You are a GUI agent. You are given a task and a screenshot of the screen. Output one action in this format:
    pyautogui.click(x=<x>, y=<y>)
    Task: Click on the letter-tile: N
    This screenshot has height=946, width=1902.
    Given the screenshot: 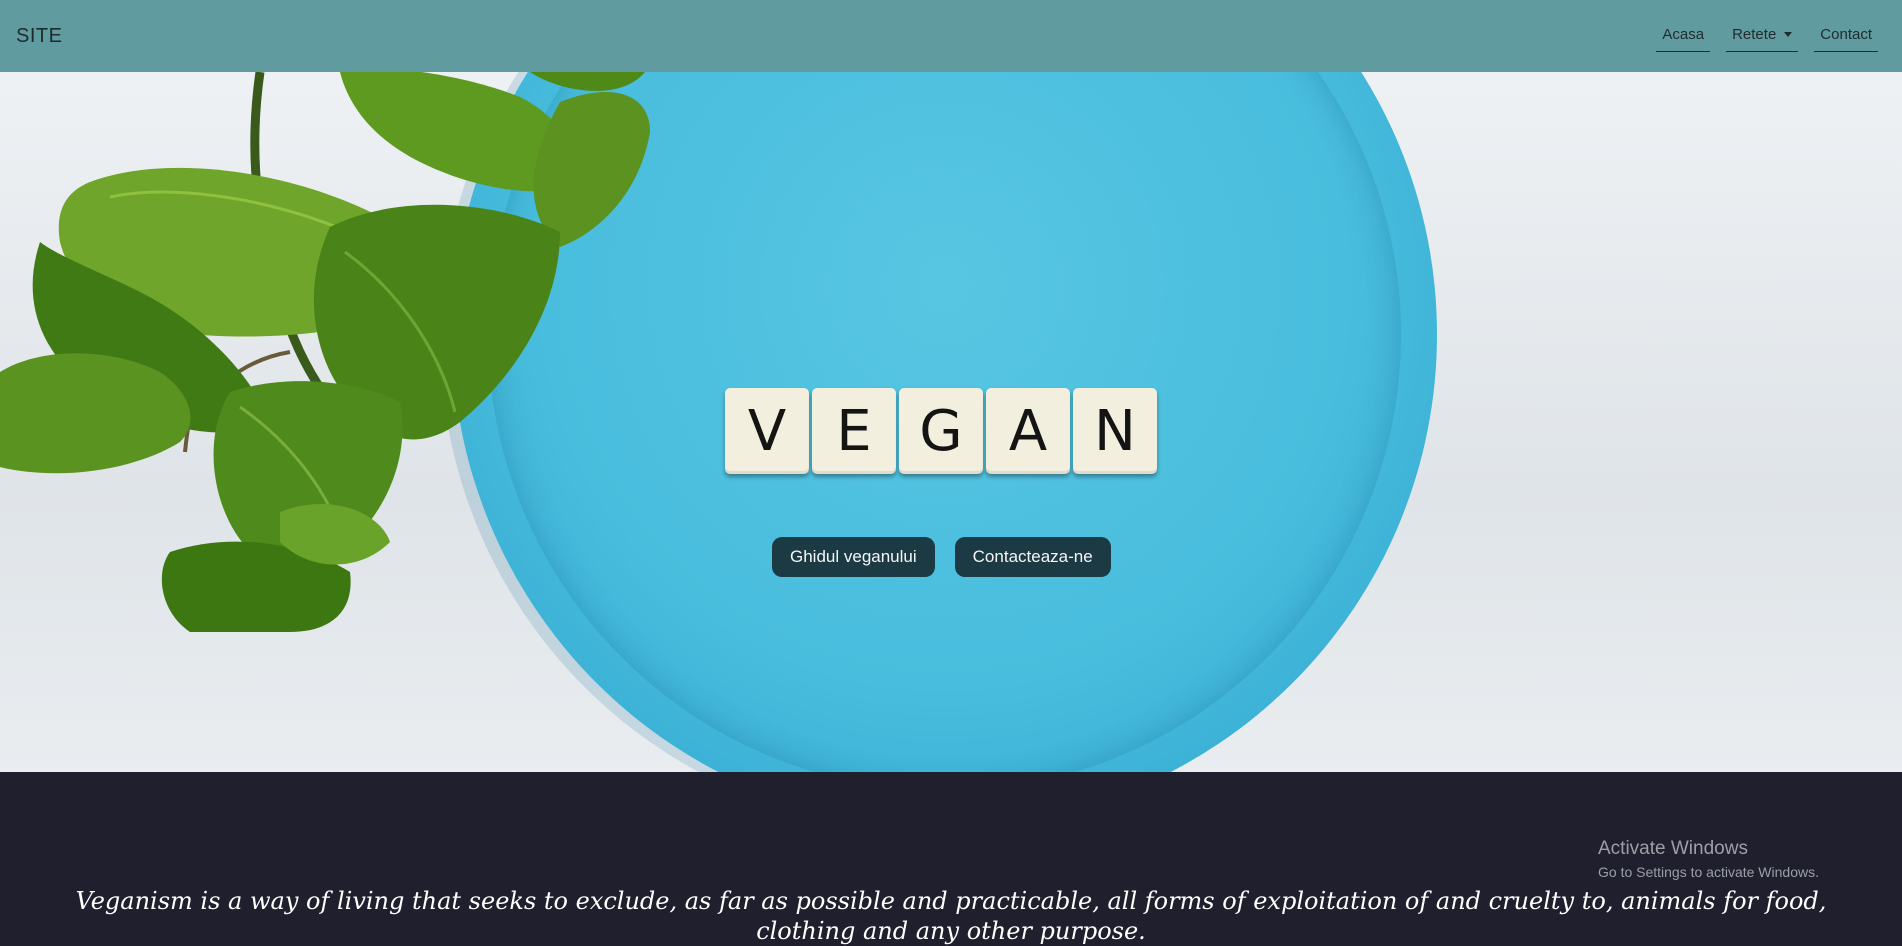 What is the action you would take?
    pyautogui.click(x=1115, y=431)
    